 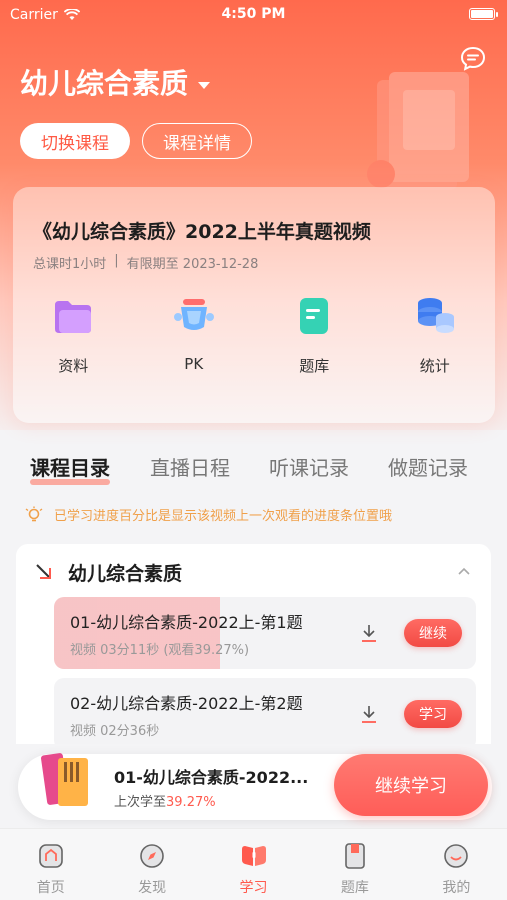 I want to click on tabbar-item-question-bank: 题库, so click(x=354, y=864).